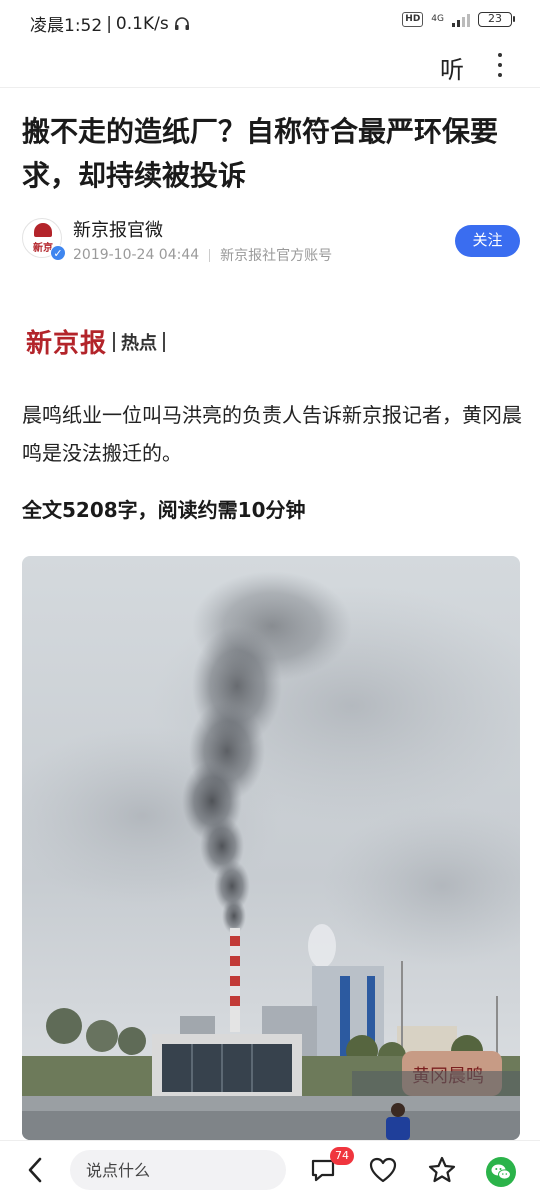  Describe the element at coordinates (43, 230) in the screenshot. I see `logo-emblem` at that location.